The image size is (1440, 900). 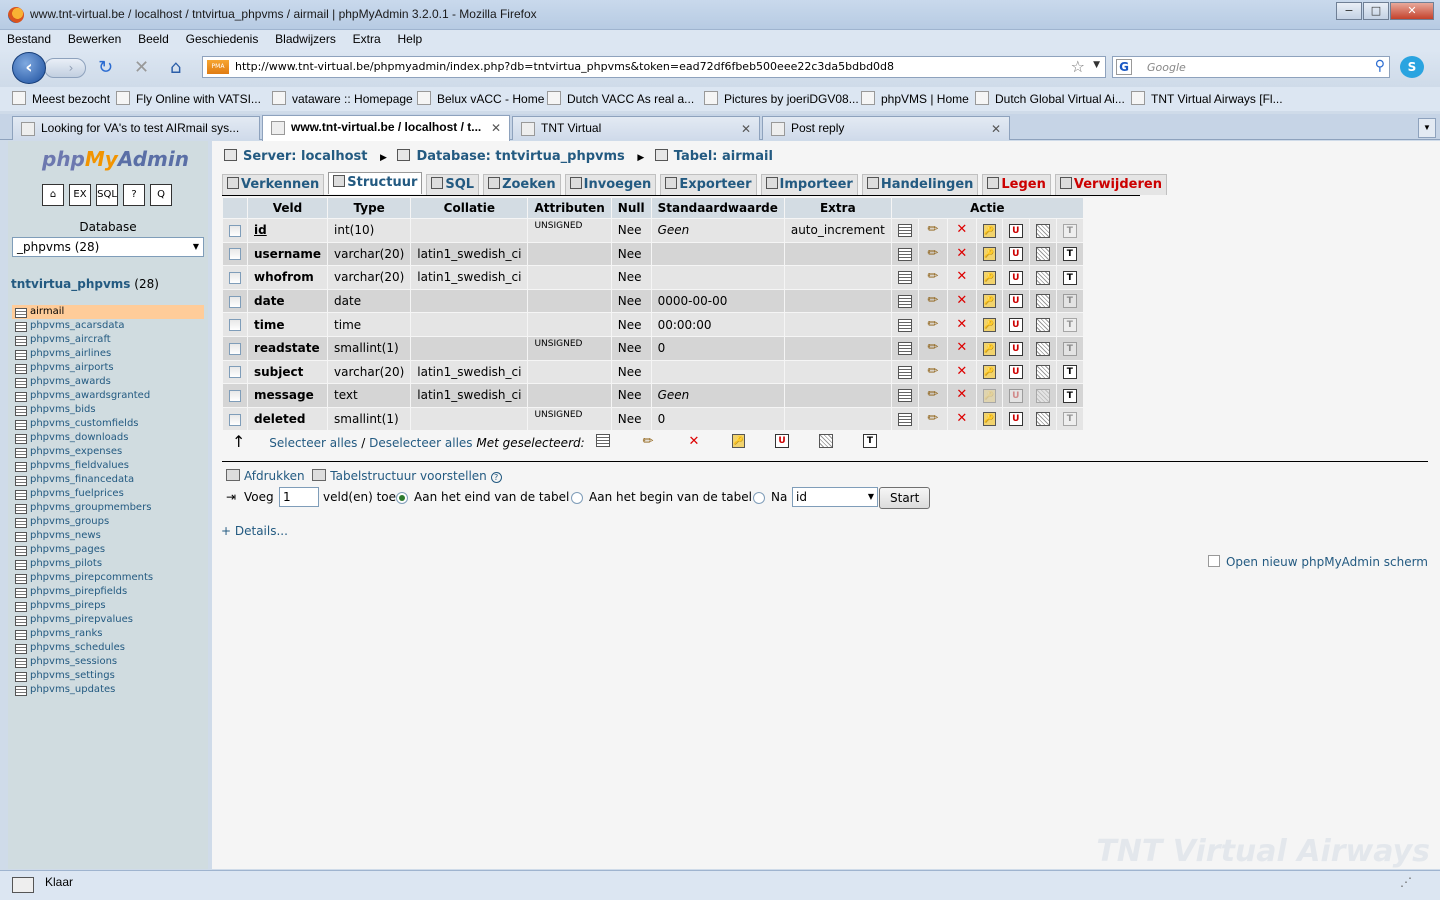 What do you see at coordinates (108, 452) in the screenshot?
I see `sidebar-table-item: phpvms_expenses` at bounding box center [108, 452].